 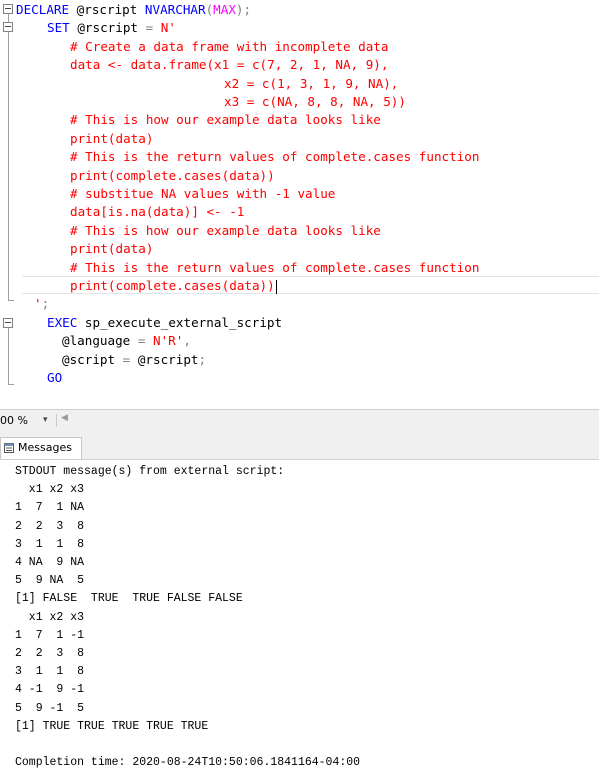 I want to click on code-line-text: ';, so click(x=41, y=304).